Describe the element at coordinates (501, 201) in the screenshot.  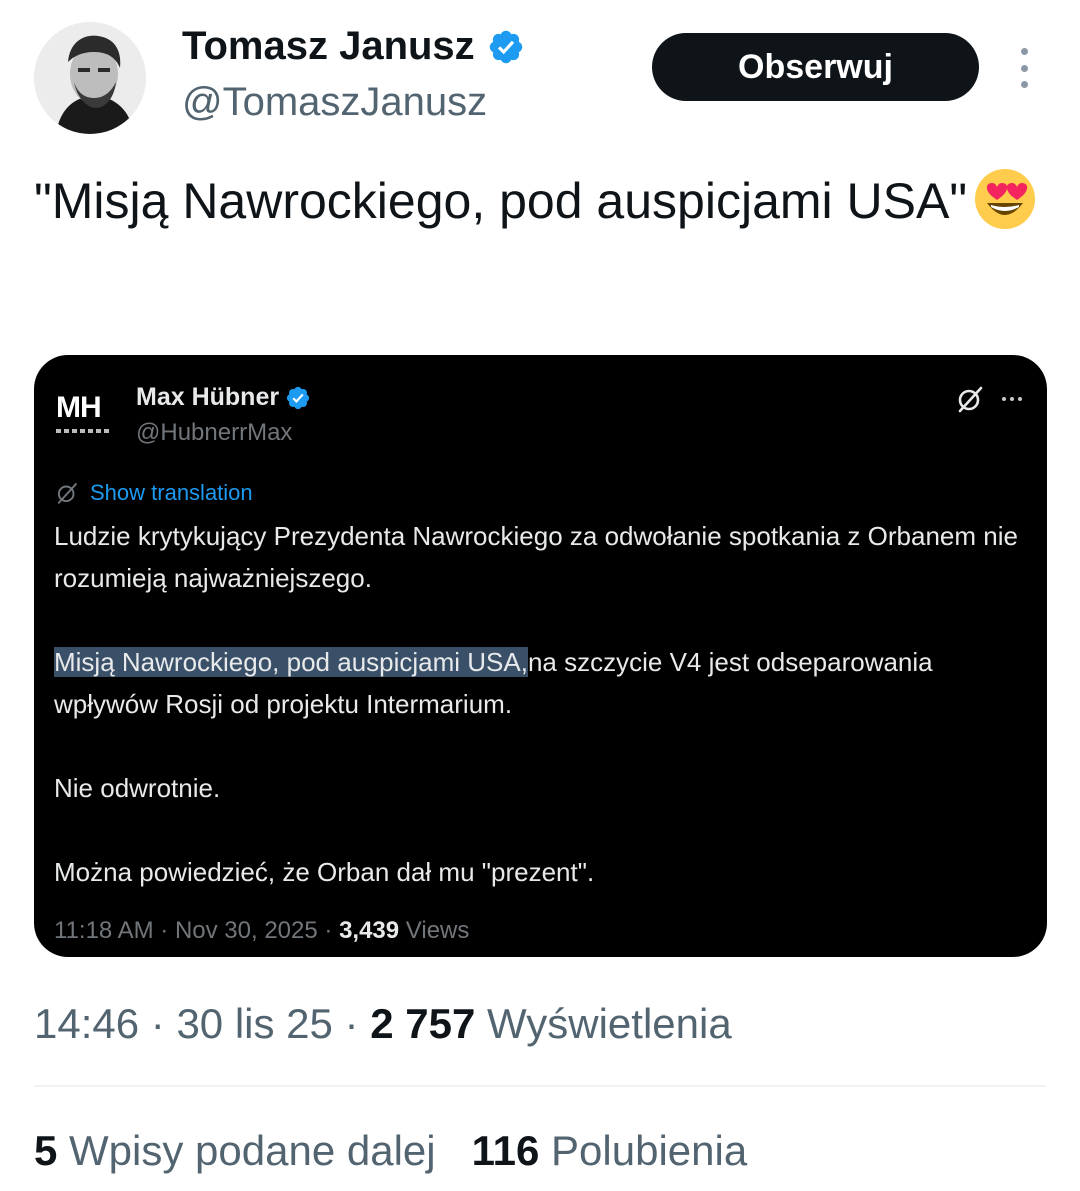
I see `tweet-text-content: "Misją Nawrockiego, pod auspicjami USA"` at that location.